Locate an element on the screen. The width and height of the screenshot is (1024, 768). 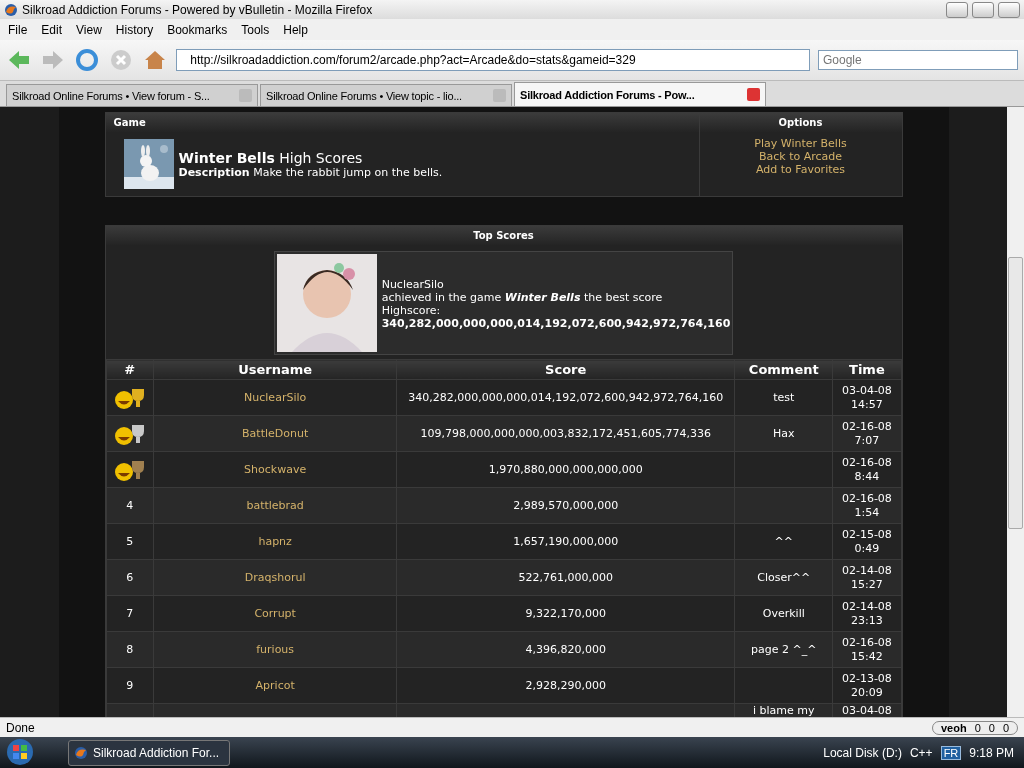
time-text: 02-15-08 0:49 is located at coordinates (866, 541).